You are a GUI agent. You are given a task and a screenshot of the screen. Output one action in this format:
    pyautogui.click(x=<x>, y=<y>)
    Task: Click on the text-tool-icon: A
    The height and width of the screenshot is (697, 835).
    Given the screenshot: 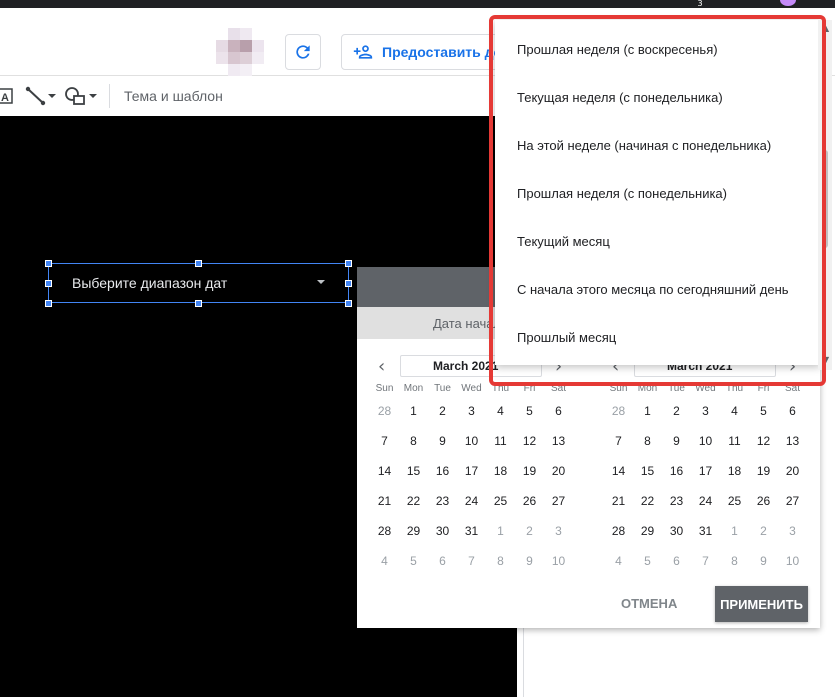 What is the action you would take?
    pyautogui.click(x=7, y=96)
    